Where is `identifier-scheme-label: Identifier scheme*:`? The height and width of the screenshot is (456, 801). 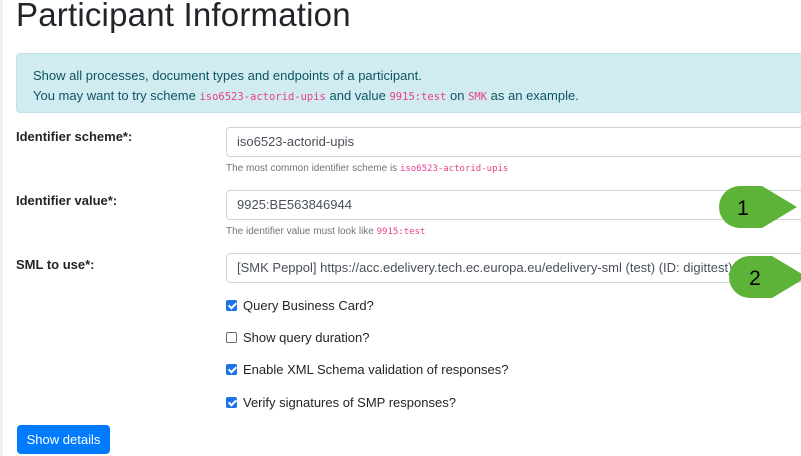
identifier-scheme-label: Identifier scheme*: is located at coordinates (74, 136).